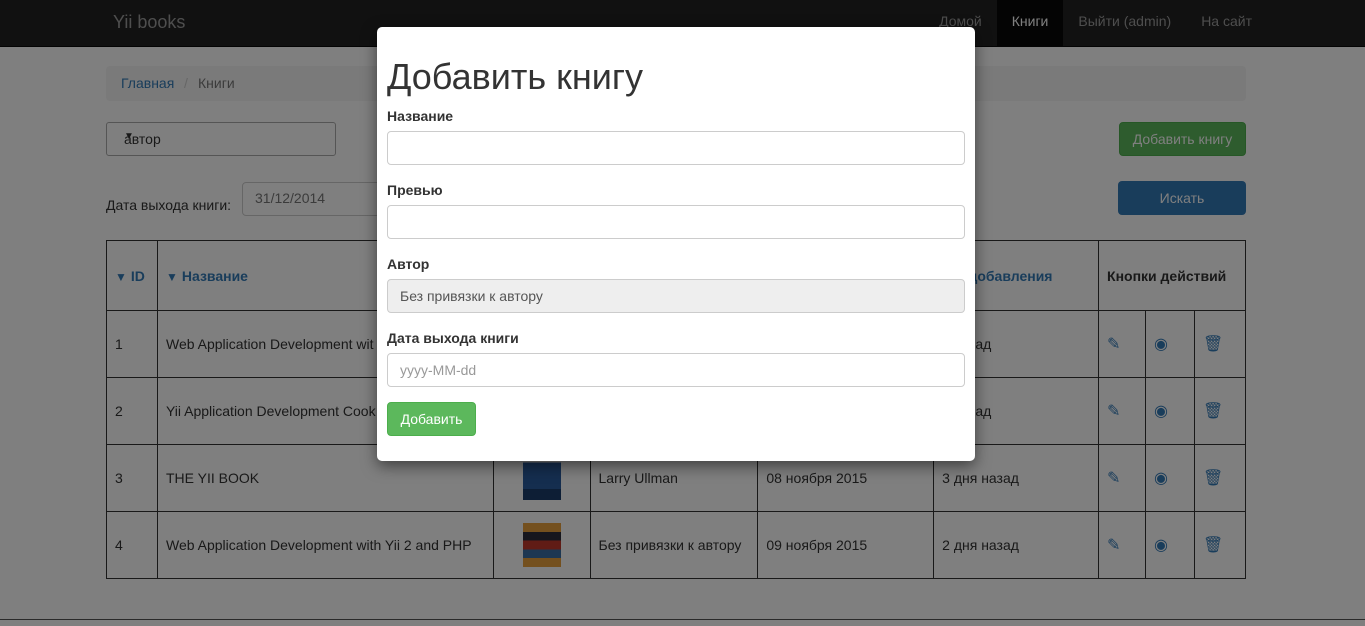 Image resolution: width=1365 pixels, height=626 pixels. What do you see at coordinates (676, 148) in the screenshot?
I see `name-field` at bounding box center [676, 148].